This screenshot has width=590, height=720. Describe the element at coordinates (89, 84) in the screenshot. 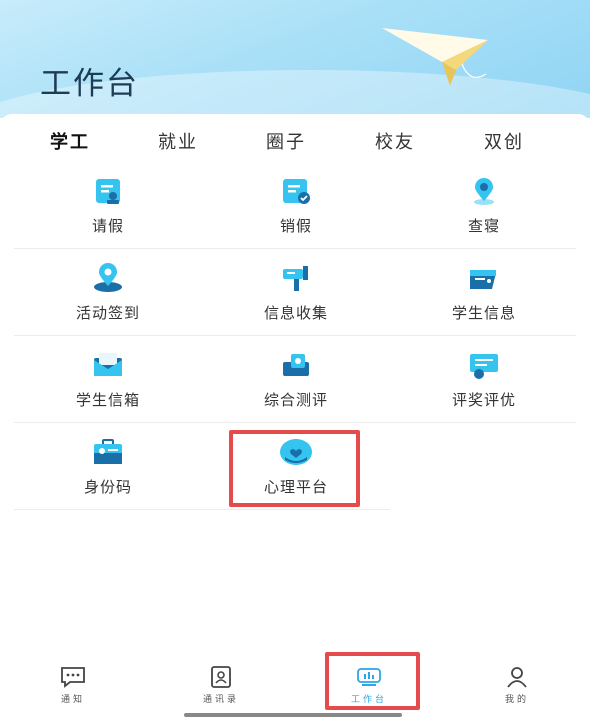

I see `page-title: 工作台` at that location.